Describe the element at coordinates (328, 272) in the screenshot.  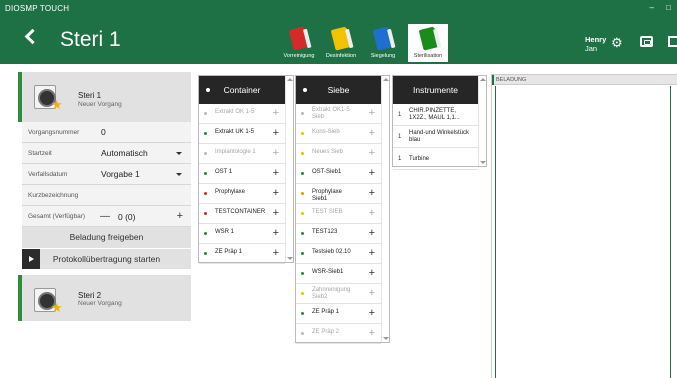
I see `item-label: WSR-Sieb1` at that location.